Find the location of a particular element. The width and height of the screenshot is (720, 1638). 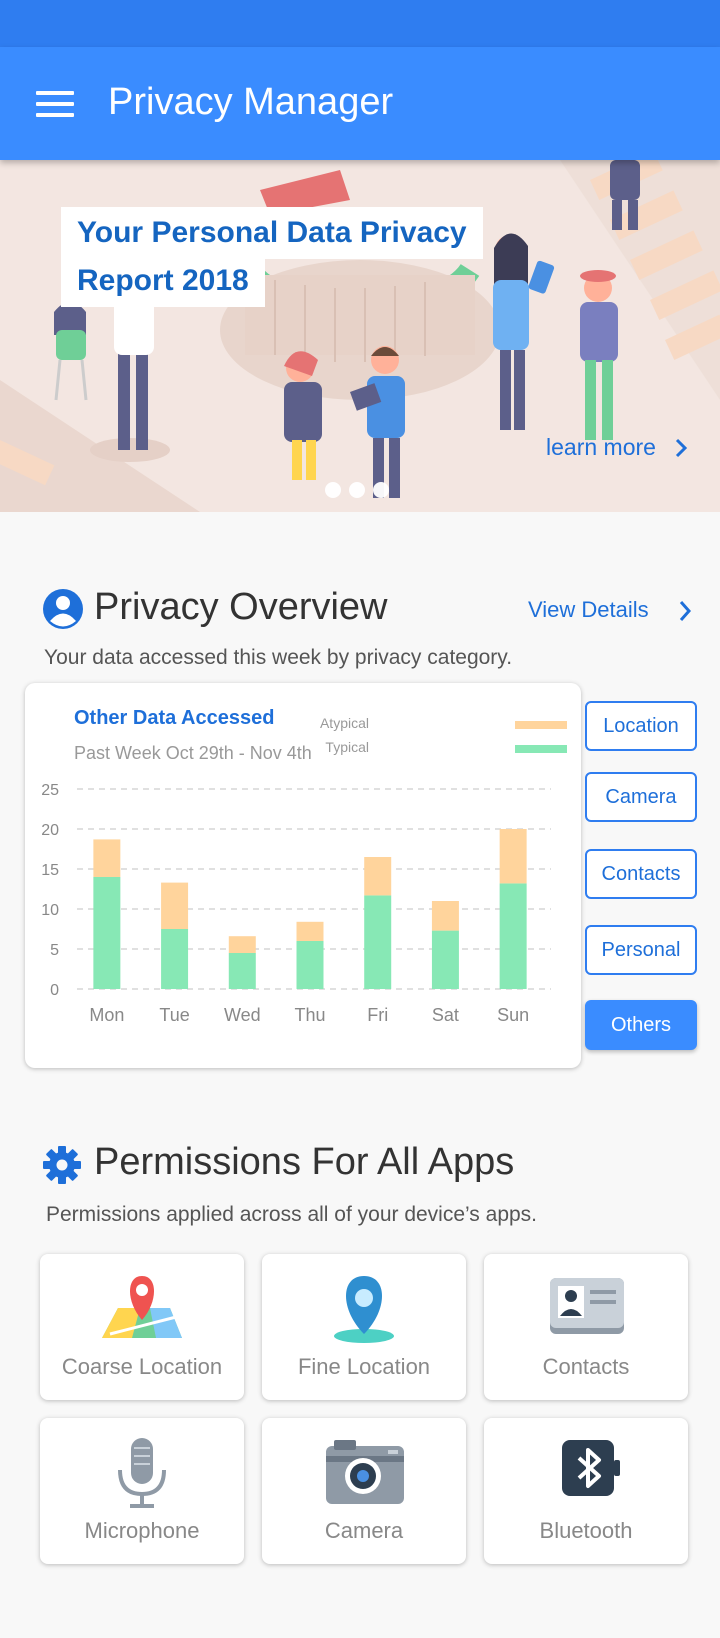

bar-typical-fri is located at coordinates (378, 942).